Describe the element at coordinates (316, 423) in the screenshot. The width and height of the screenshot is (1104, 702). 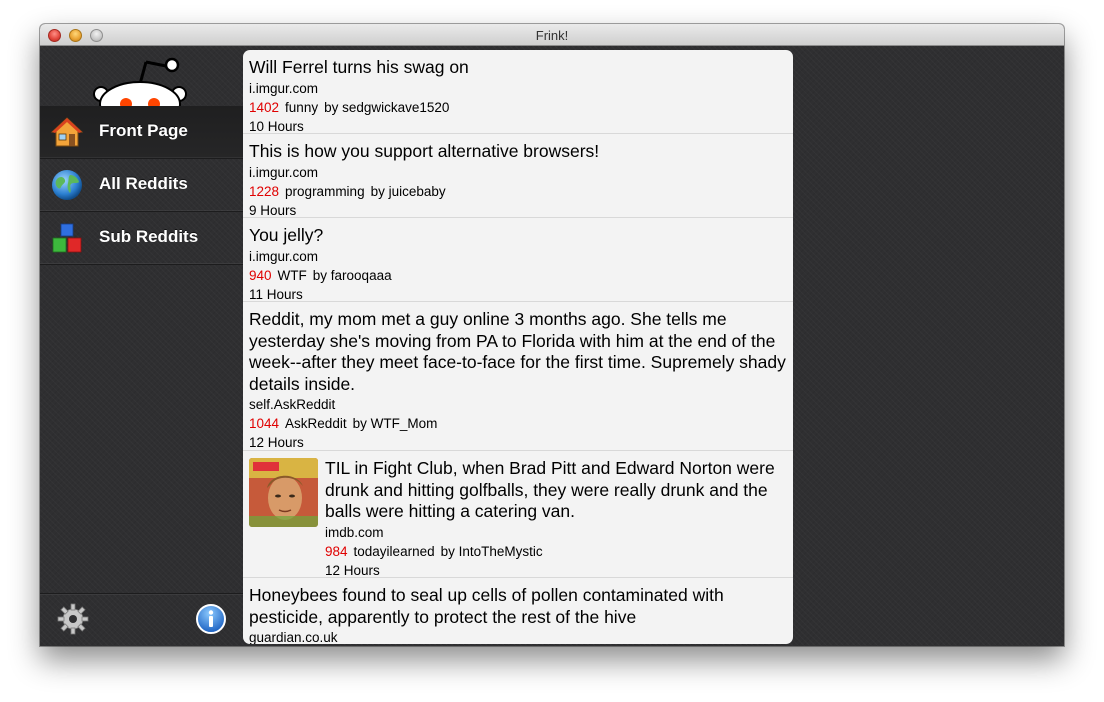
I see `post-subreddit: AskReddit` at that location.